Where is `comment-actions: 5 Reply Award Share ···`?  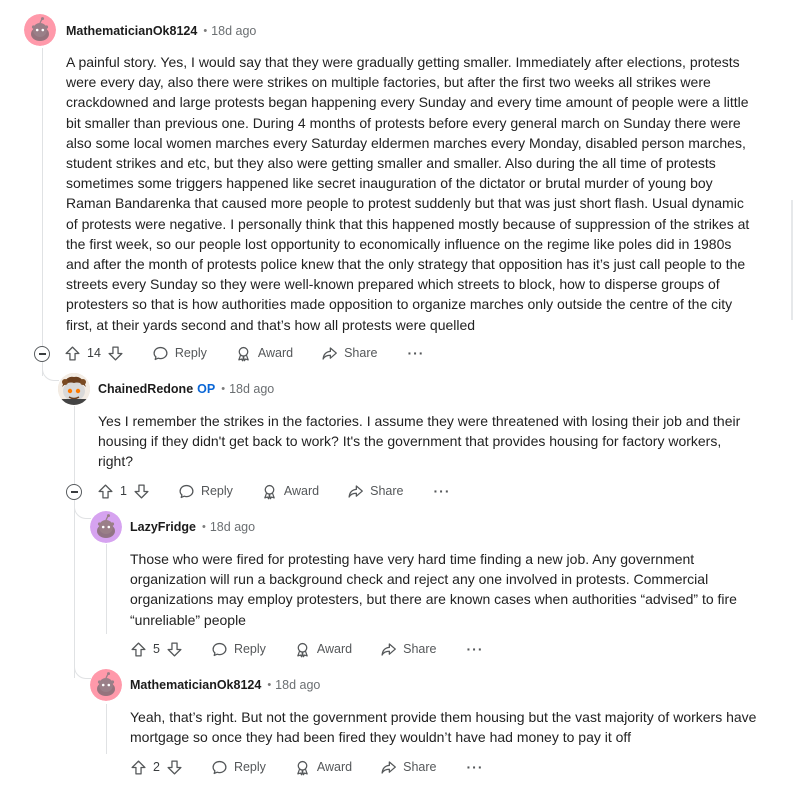 comment-actions: 5 Reply Award Share ··· is located at coordinates (307, 649).